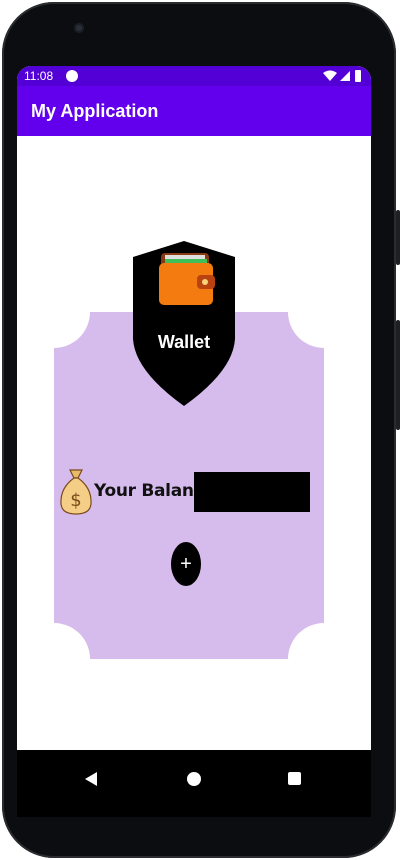  Describe the element at coordinates (39, 76) in the screenshot. I see `status-time: 11:08` at that location.